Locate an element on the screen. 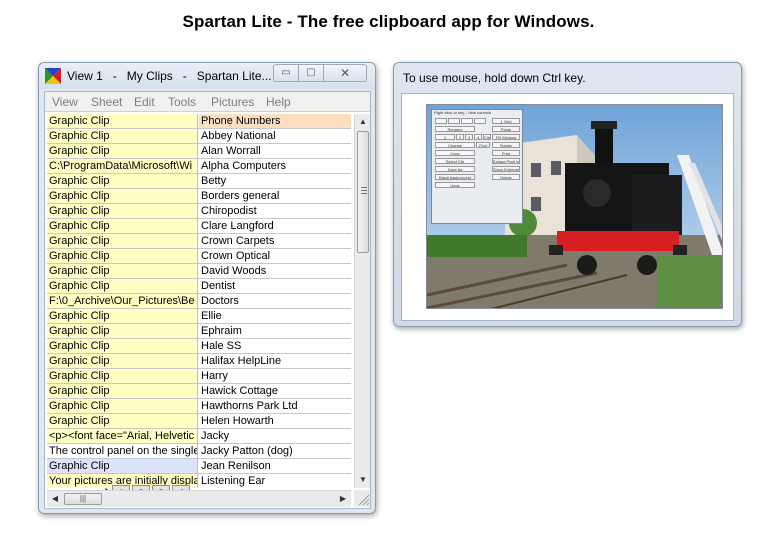 The height and width of the screenshot is (537, 777). mini-panel-button: Print is located at coordinates (506, 153).